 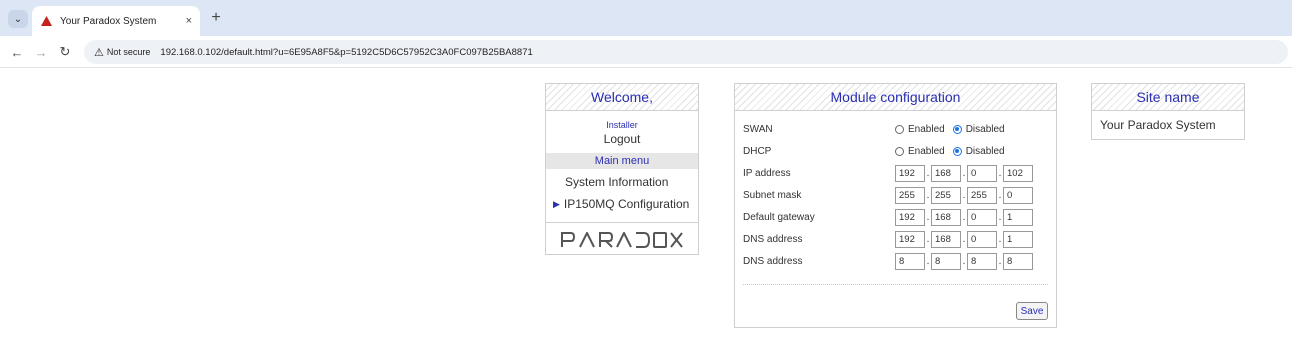 What do you see at coordinates (899, 151) in the screenshot?
I see `dhcp-enabled-radio` at bounding box center [899, 151].